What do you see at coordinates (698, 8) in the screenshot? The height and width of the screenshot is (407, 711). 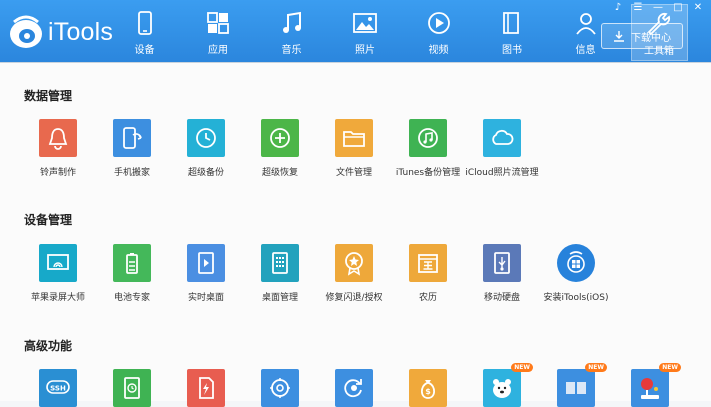 I see `close-icon: ✕` at bounding box center [698, 8].